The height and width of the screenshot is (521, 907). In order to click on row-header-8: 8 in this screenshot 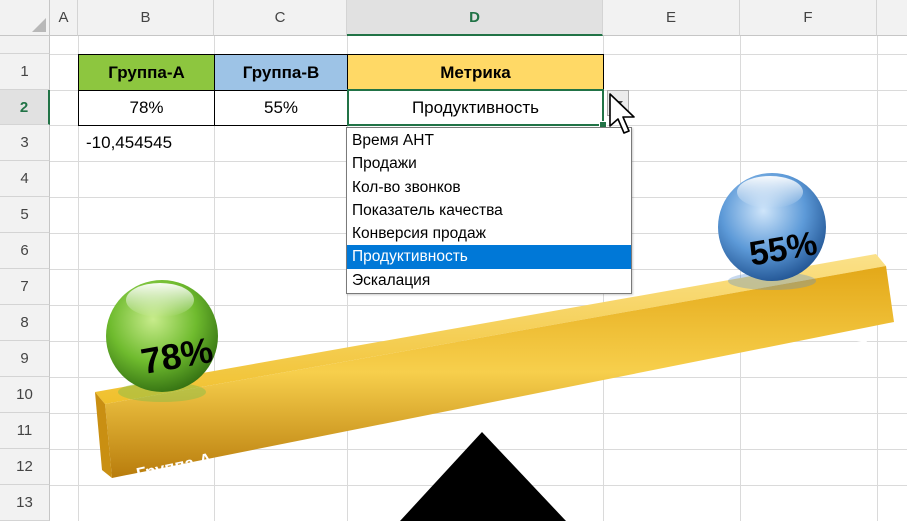, I will do `click(25, 323)`.